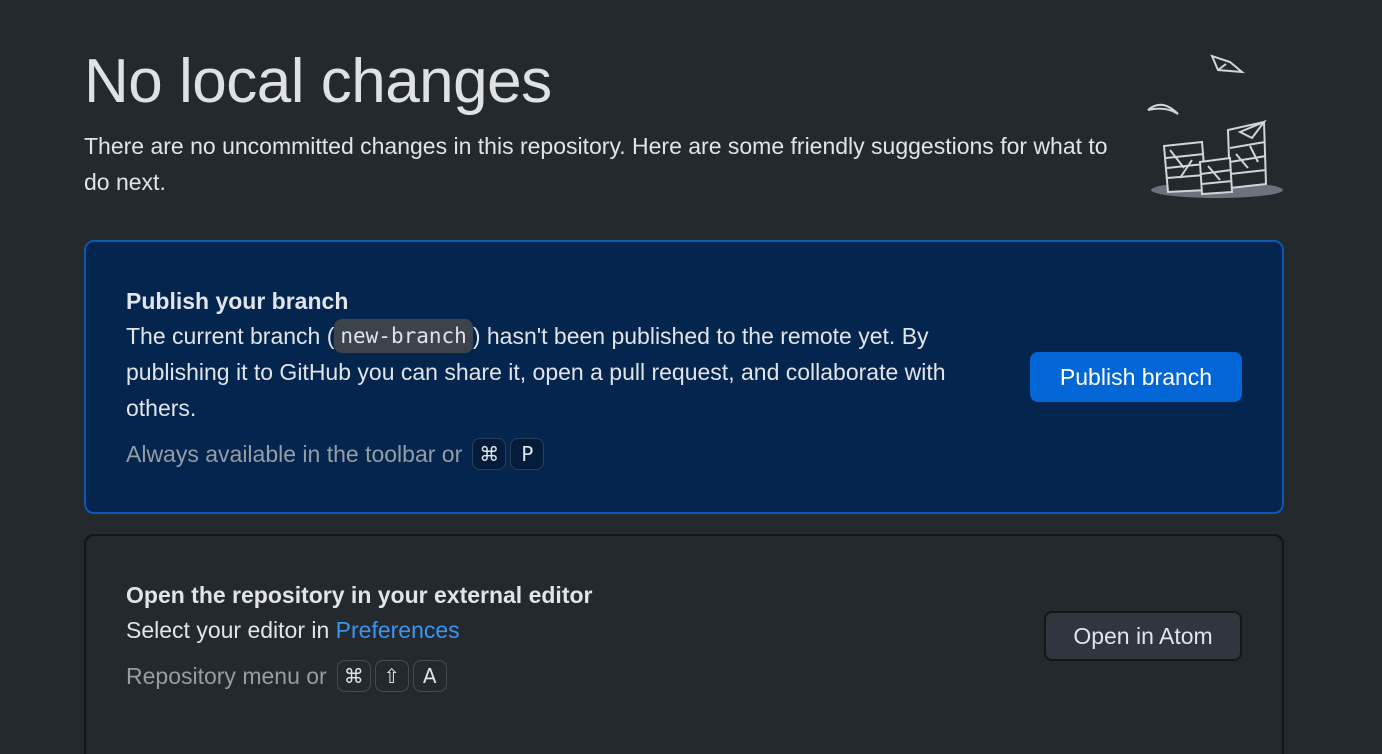 The image size is (1382, 754). What do you see at coordinates (398, 630) in the screenshot?
I see `preferences-link: Preferences` at bounding box center [398, 630].